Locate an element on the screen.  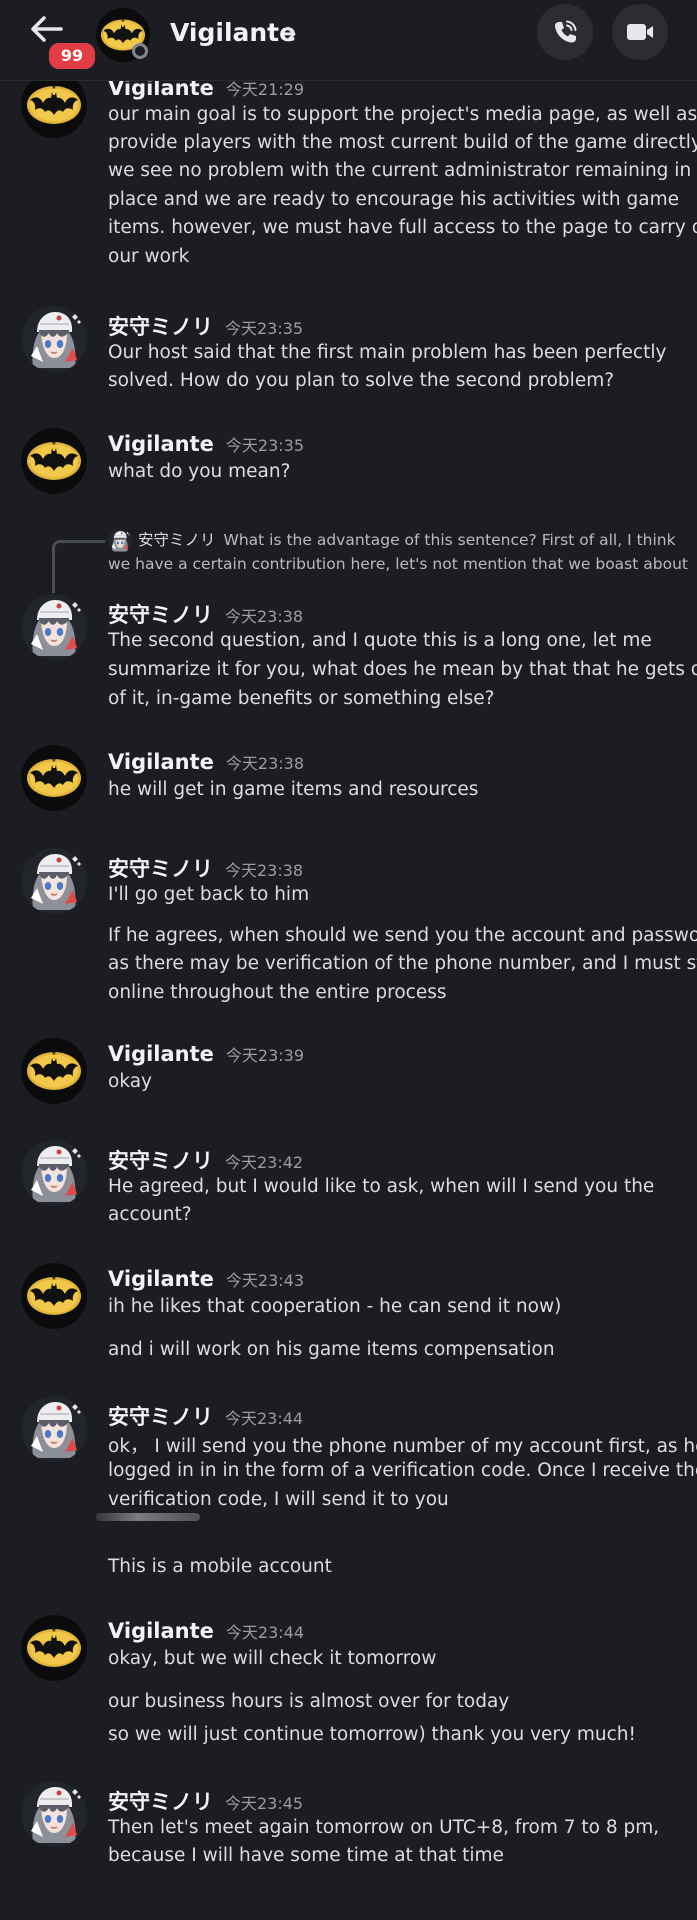
voice-call-button is located at coordinates (565, 32).